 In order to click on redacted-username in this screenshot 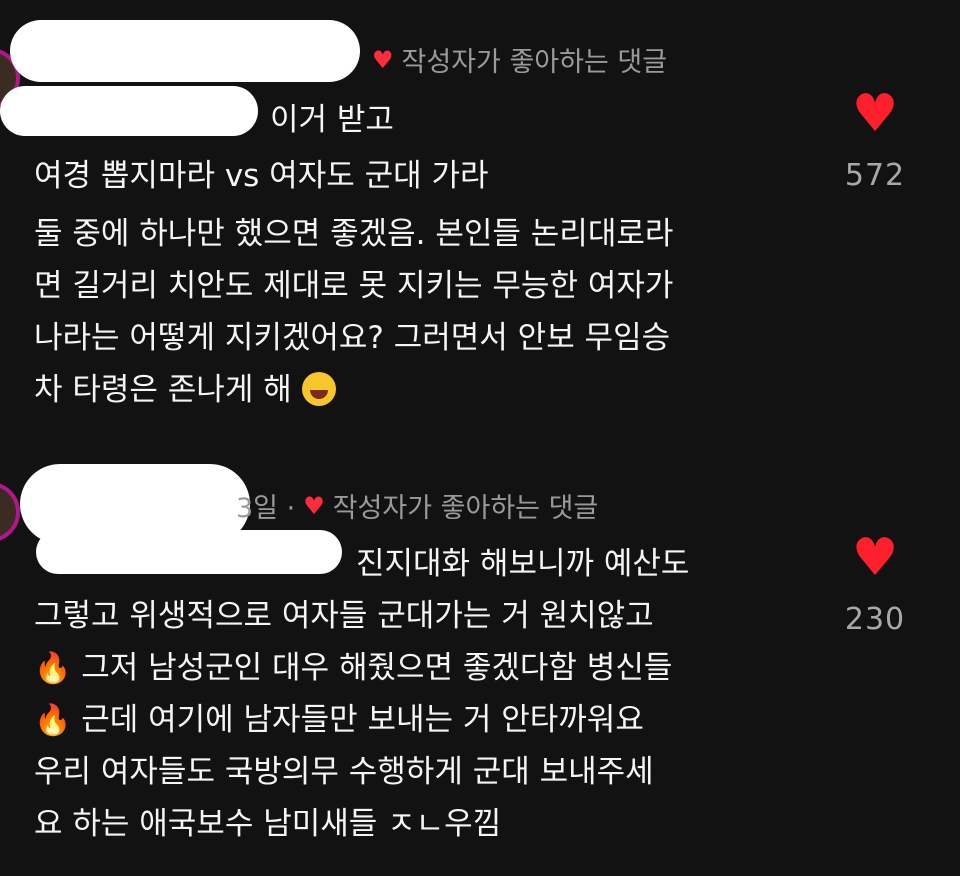, I will do `click(185, 51)`.